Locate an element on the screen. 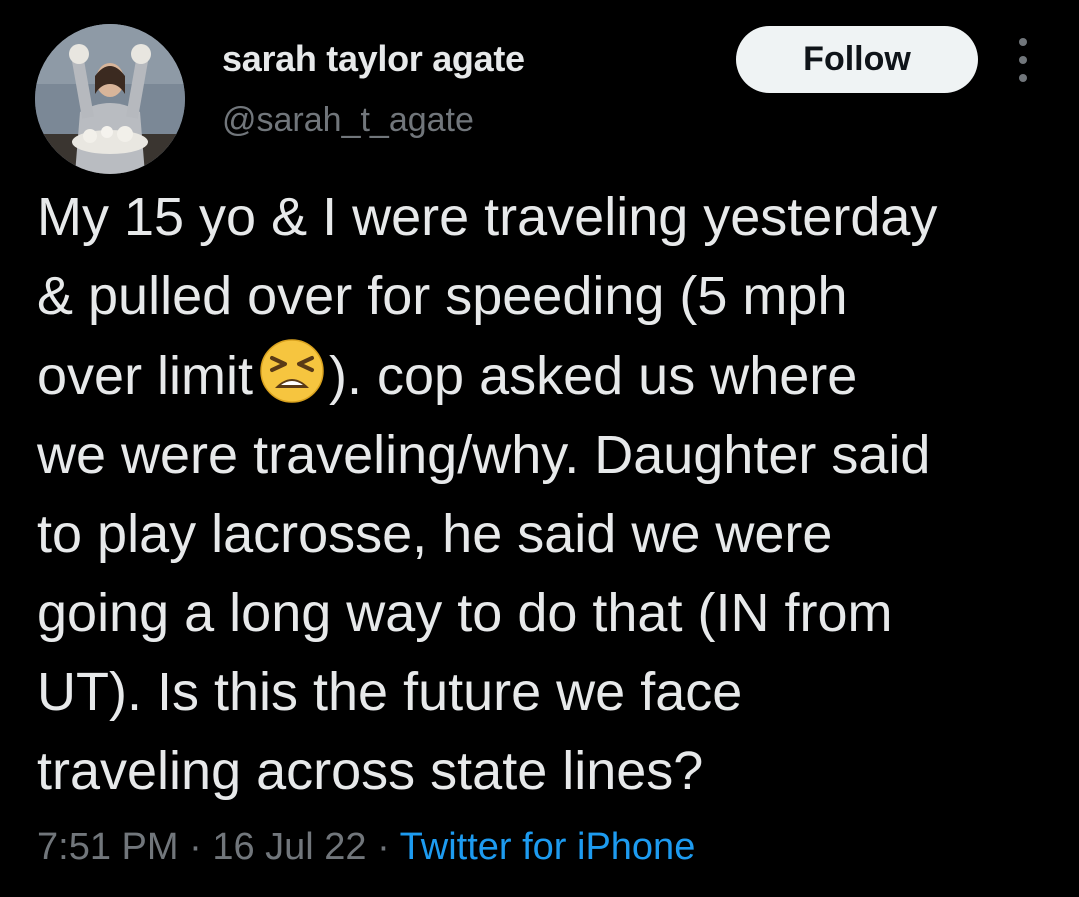 The height and width of the screenshot is (897, 1079). tweet-meta: 7:51 PM · 16 Jul 22 · Twitter for iPhone is located at coordinates (366, 847).